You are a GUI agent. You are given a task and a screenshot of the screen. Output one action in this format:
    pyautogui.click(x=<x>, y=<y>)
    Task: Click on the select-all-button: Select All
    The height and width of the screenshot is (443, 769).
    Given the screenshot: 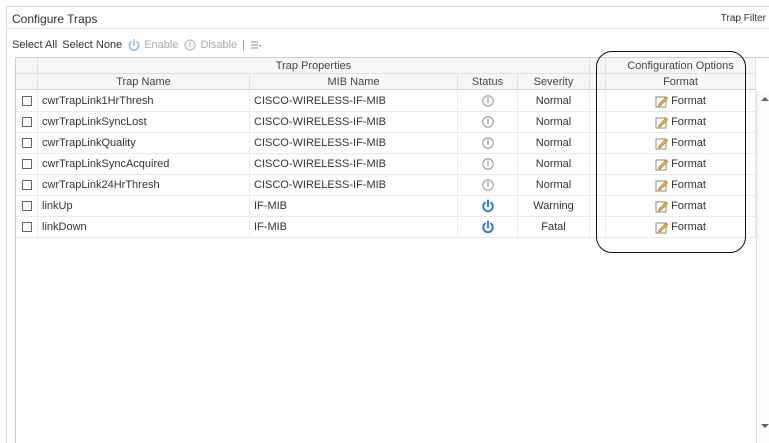 What is the action you would take?
    pyautogui.click(x=34, y=45)
    